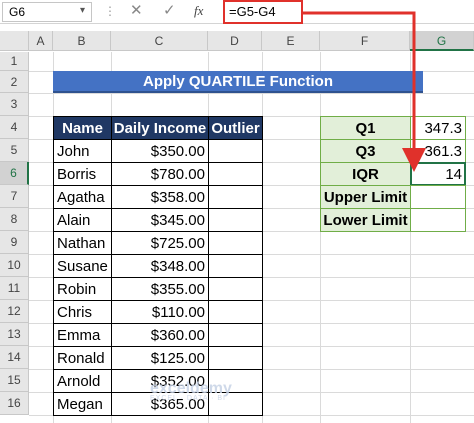 The width and height of the screenshot is (474, 423). Describe the element at coordinates (14, 357) in the screenshot. I see `row-header-14: 14` at that location.